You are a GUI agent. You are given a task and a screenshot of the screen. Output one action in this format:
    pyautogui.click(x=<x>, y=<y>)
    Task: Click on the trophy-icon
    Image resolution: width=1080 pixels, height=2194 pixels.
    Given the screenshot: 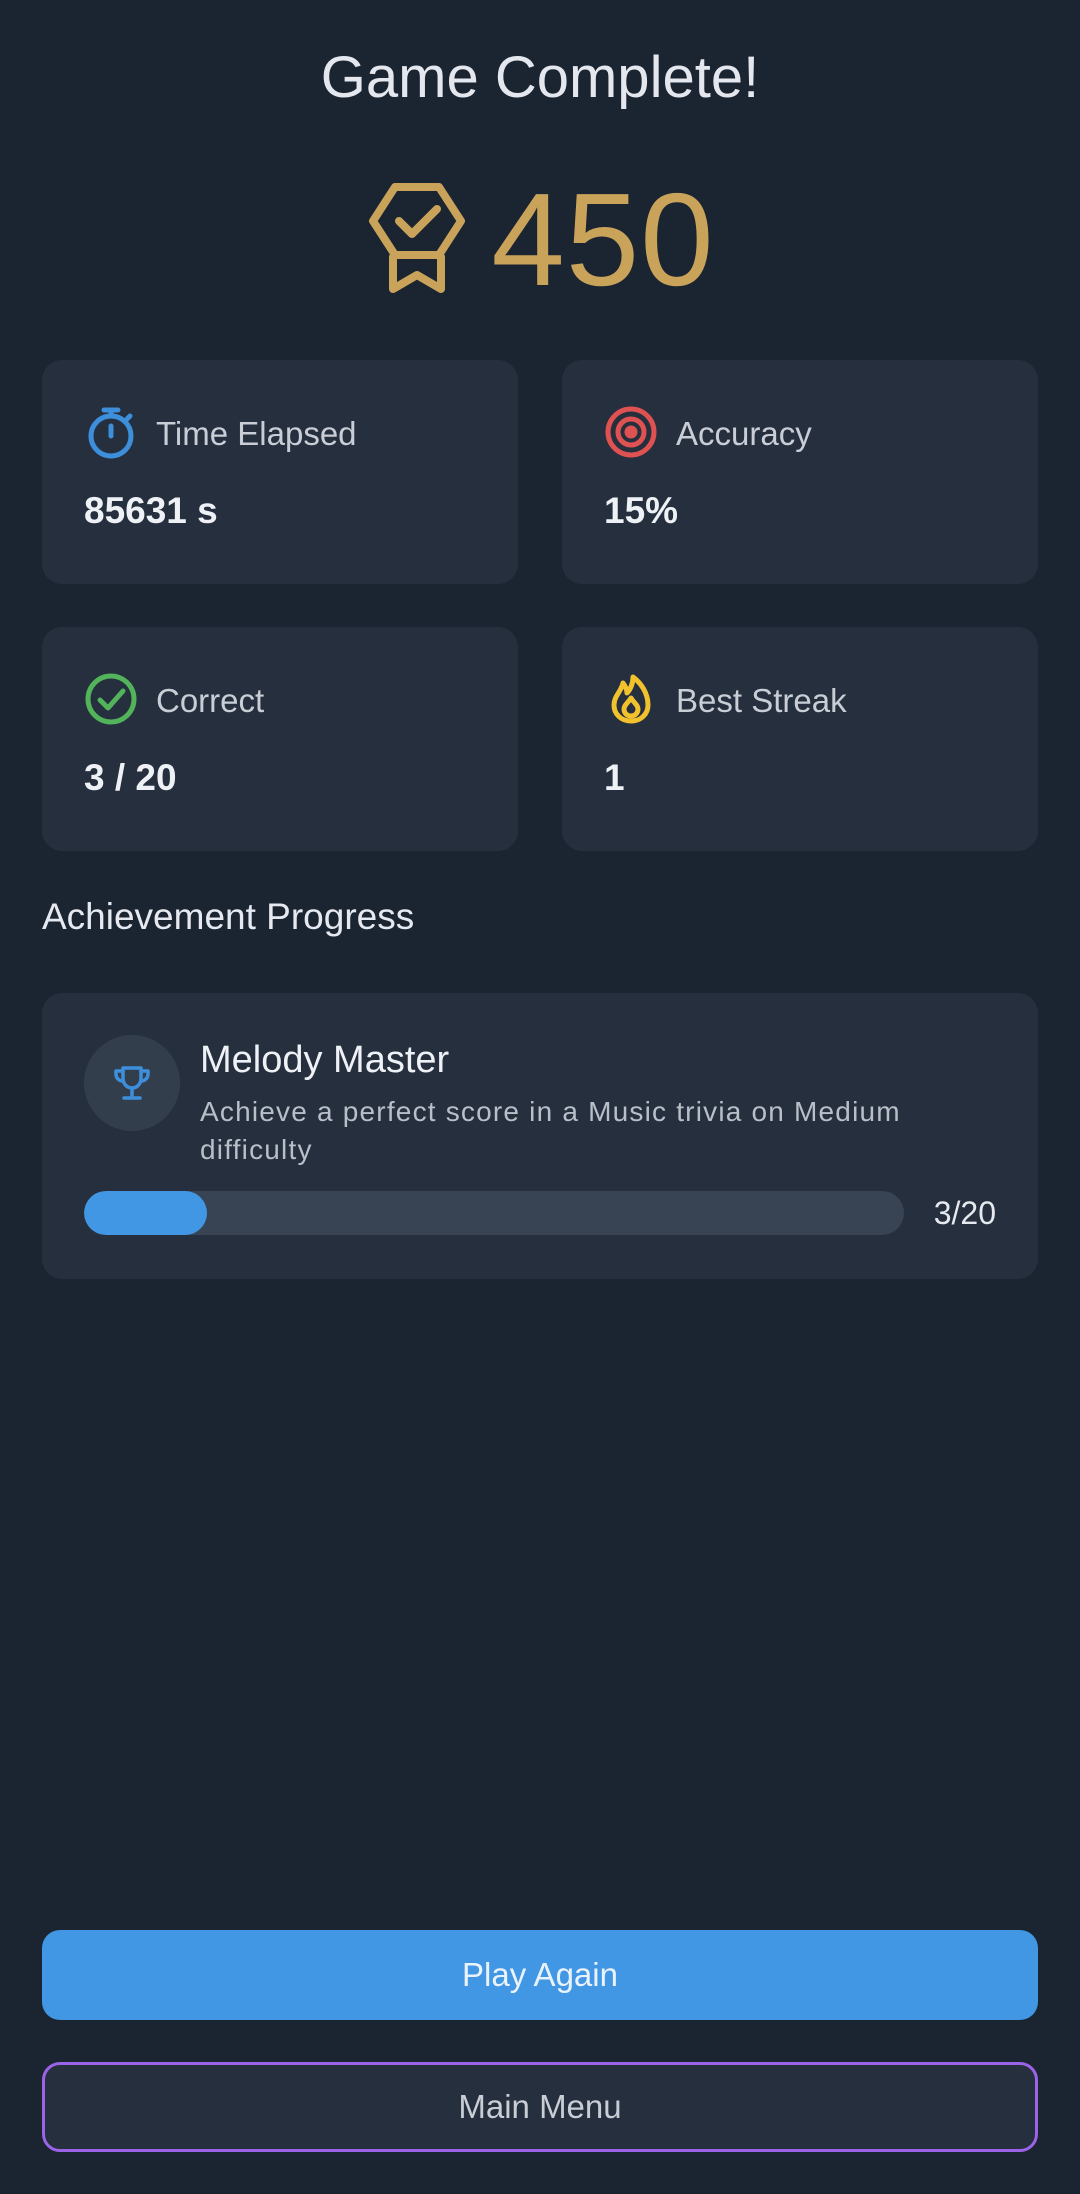 What is the action you would take?
    pyautogui.click(x=132, y=1083)
    